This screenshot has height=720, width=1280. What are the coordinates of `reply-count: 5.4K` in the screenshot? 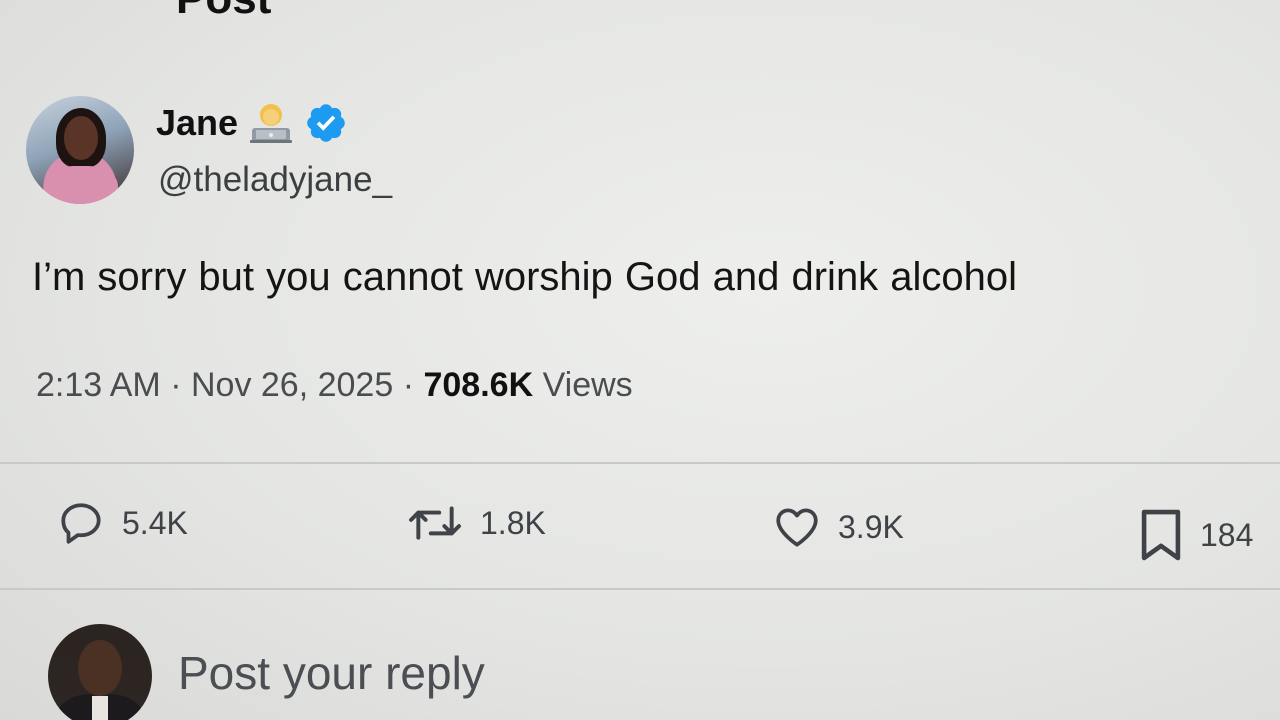 It's located at (155, 522).